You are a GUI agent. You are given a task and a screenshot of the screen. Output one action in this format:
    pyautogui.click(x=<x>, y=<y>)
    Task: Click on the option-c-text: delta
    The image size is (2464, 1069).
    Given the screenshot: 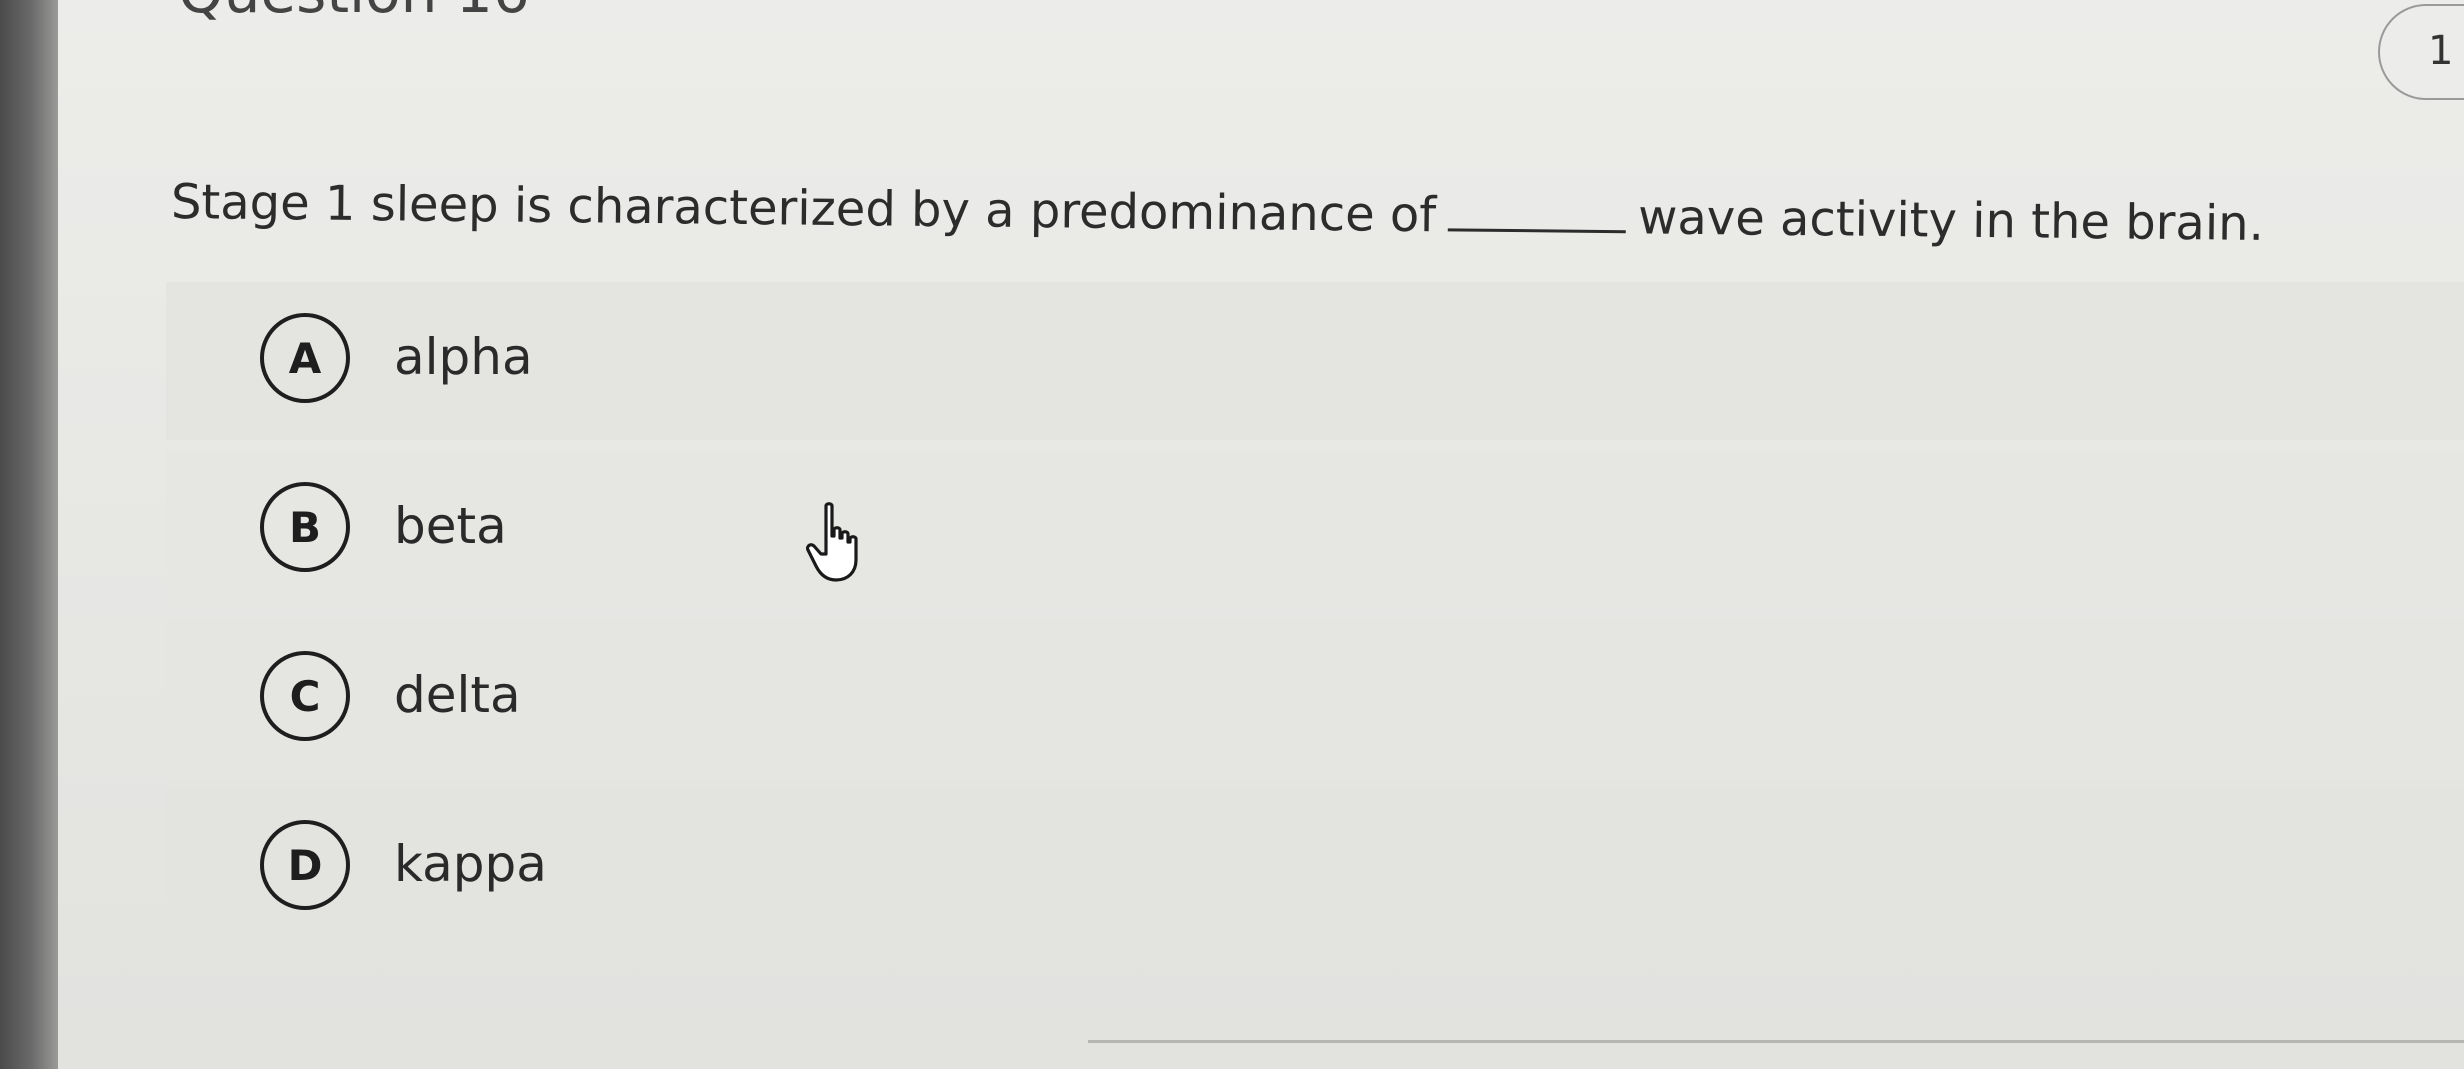 What is the action you would take?
    pyautogui.click(x=457, y=695)
    